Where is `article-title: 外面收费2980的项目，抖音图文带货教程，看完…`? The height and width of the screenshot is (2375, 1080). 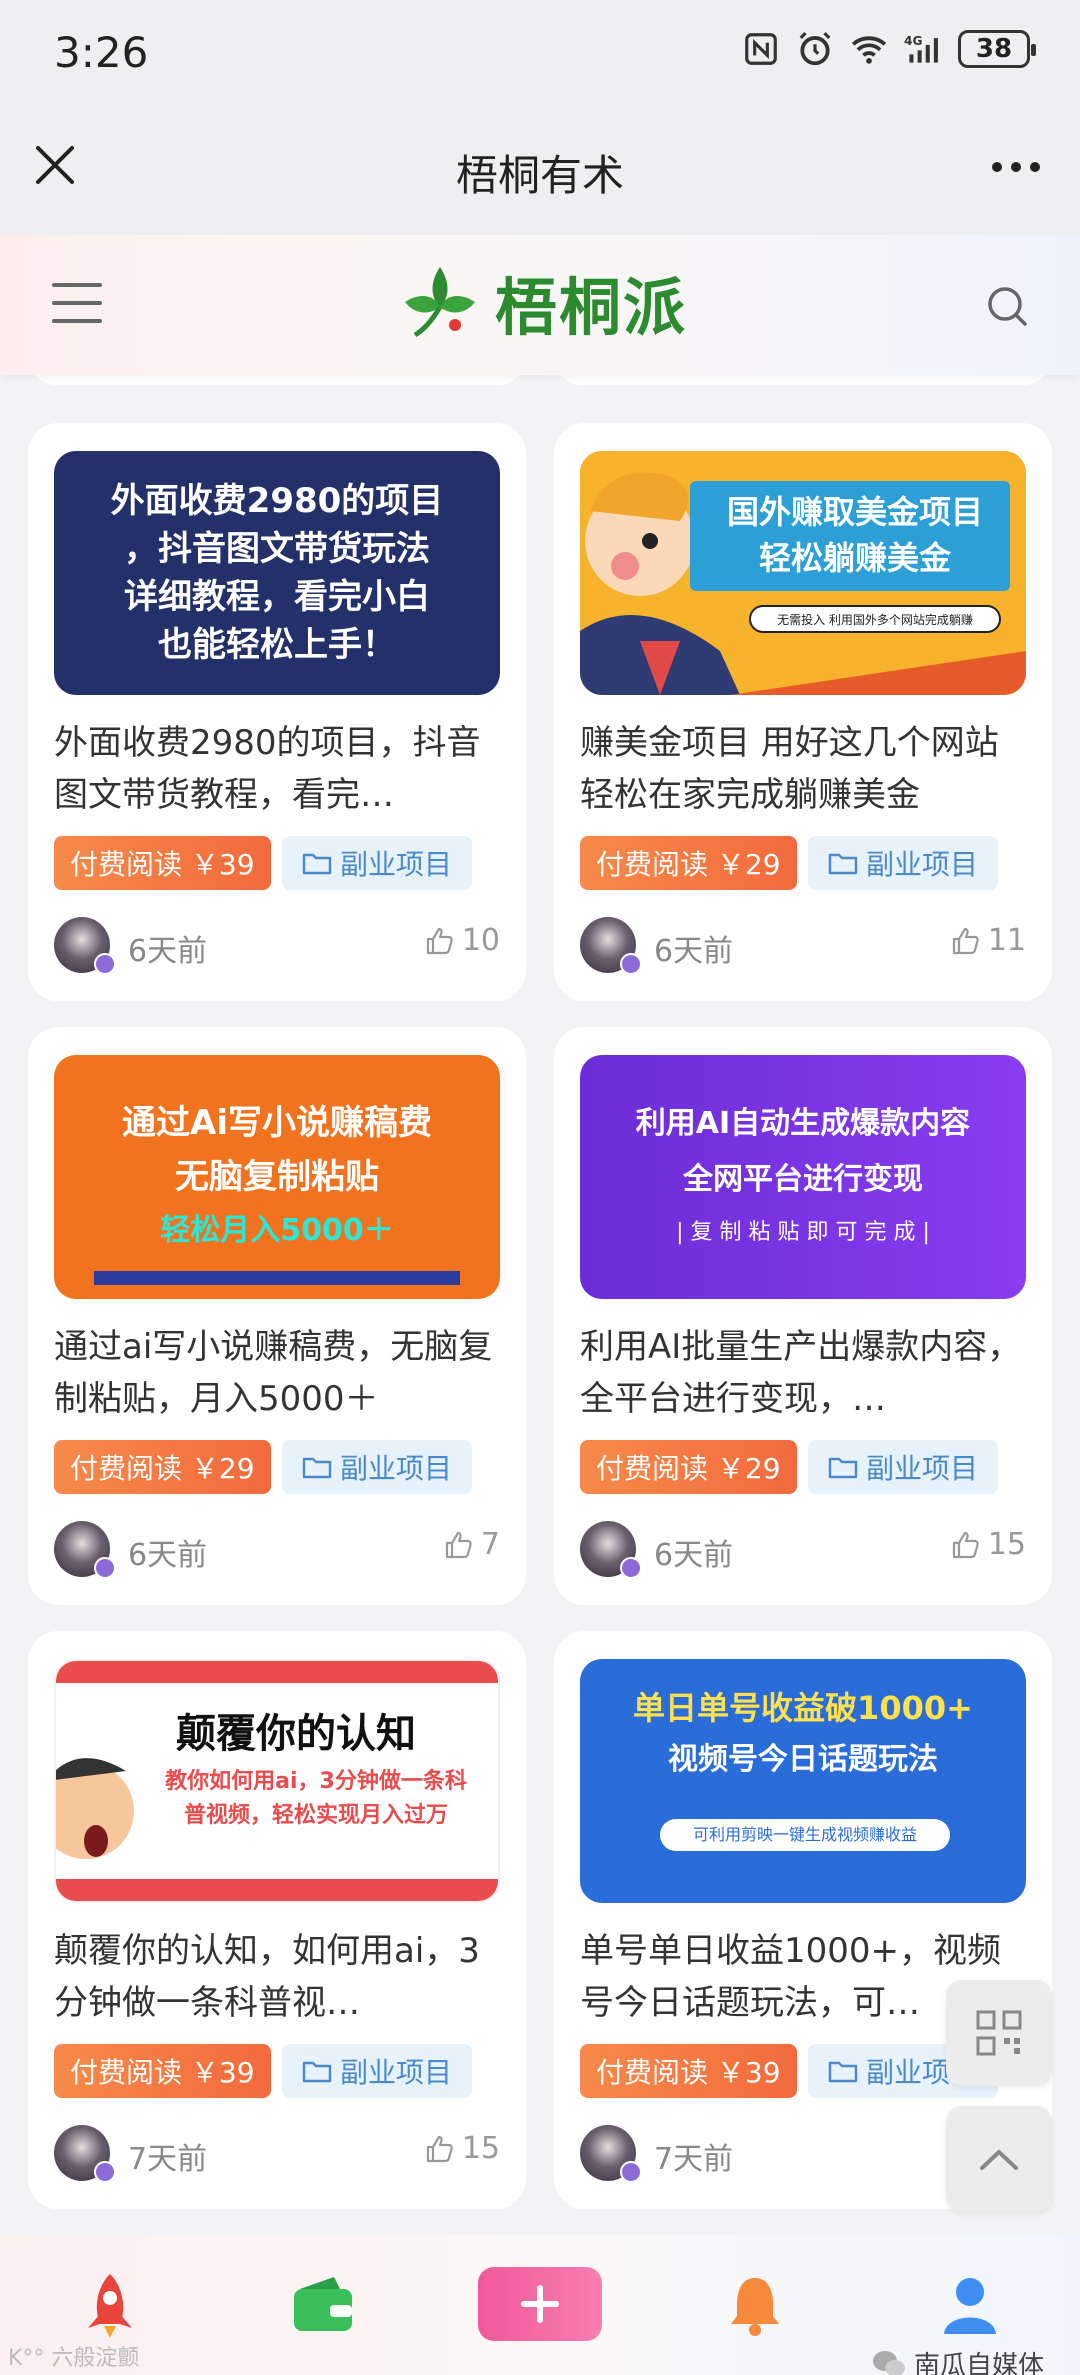 article-title: 外面收费2980的项目，抖音图文带货教程，看完… is located at coordinates (267, 769).